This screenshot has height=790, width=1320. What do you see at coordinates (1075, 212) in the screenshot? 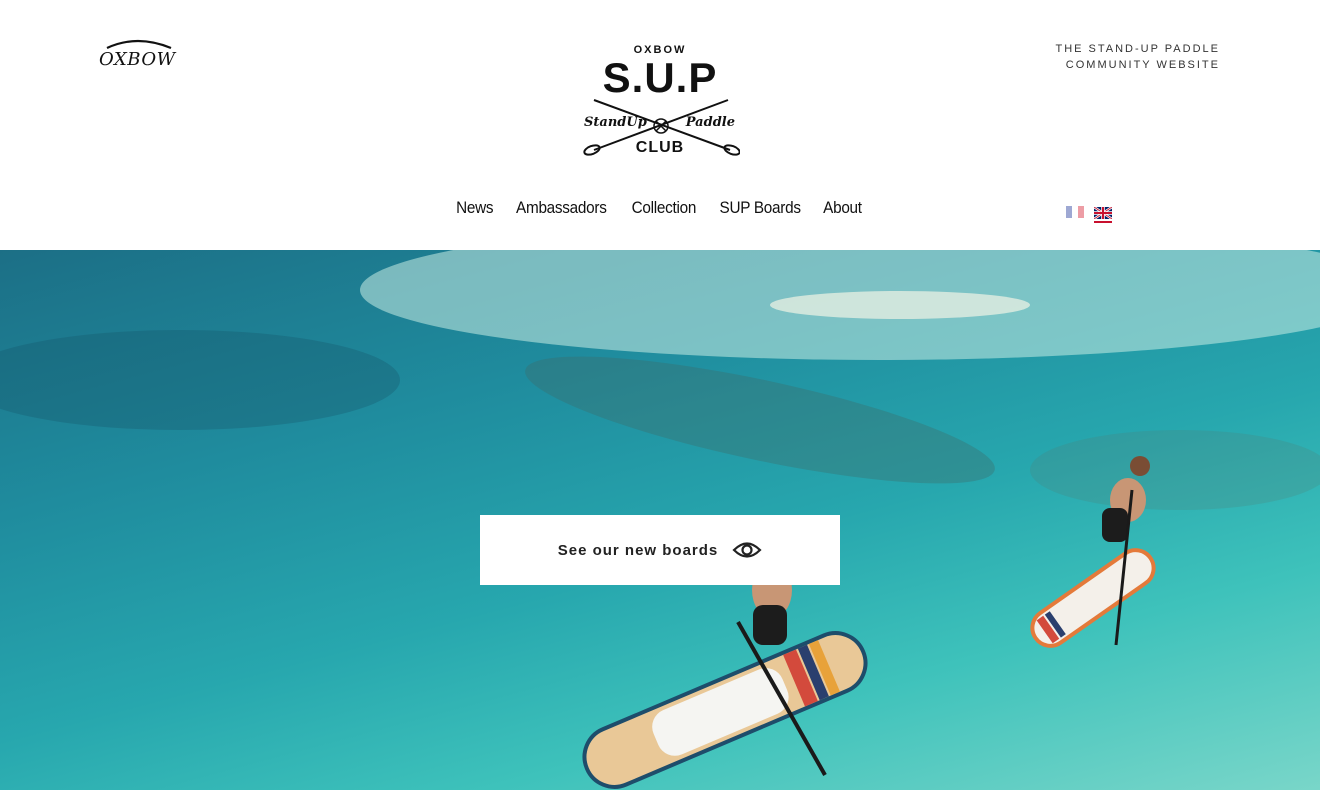
I see `french-flag-icon` at bounding box center [1075, 212].